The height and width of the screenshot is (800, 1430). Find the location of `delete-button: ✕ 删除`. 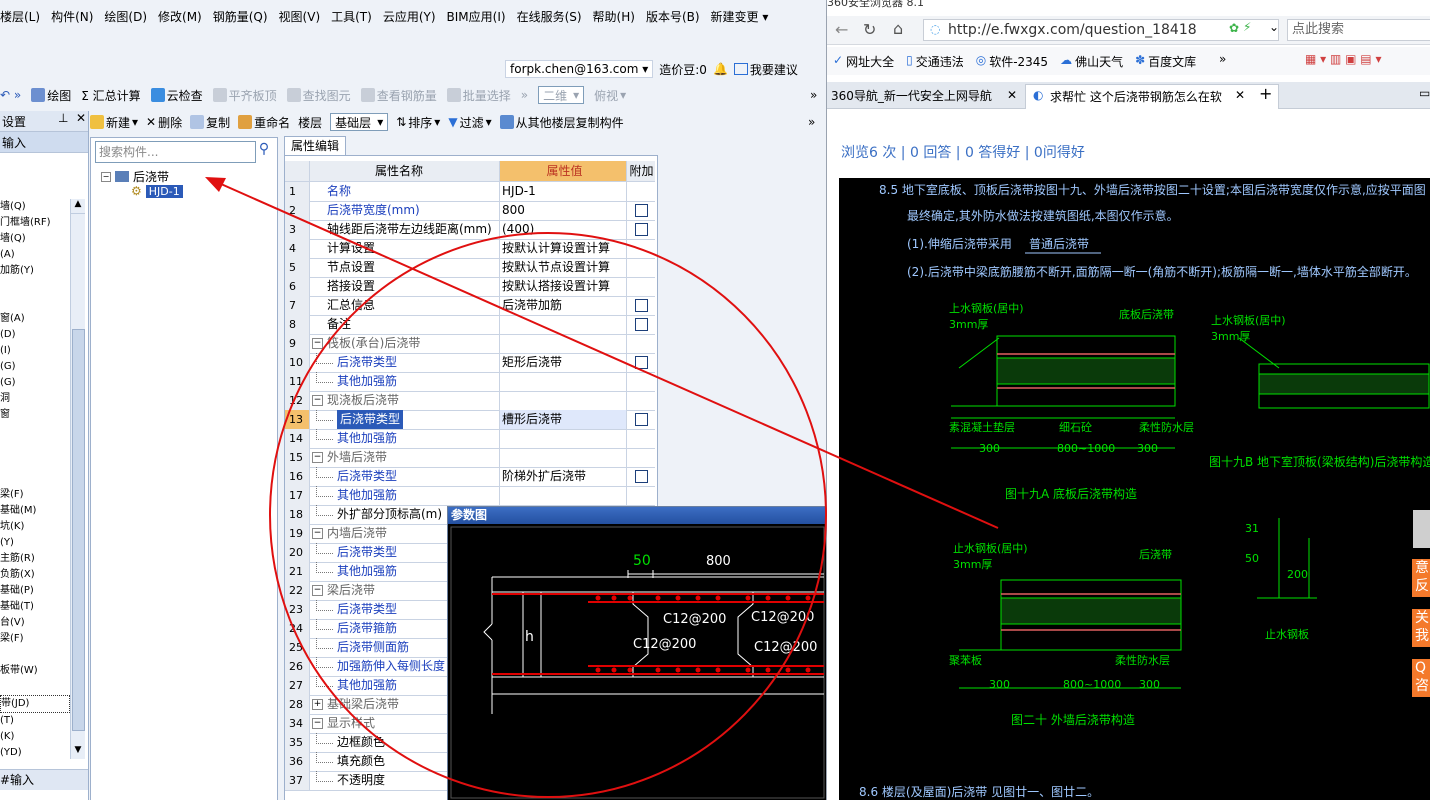

delete-button: ✕ 删除 is located at coordinates (164, 122).